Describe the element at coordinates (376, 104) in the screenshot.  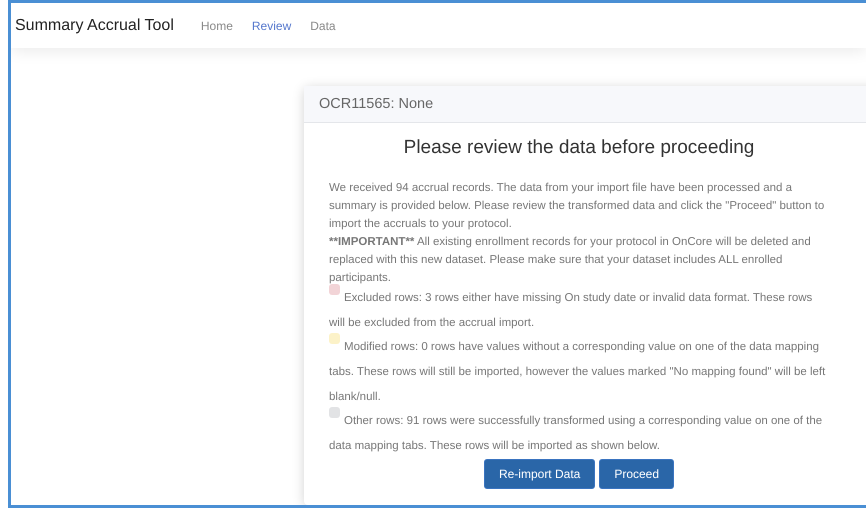
I see `card-title: OCR11565: None` at that location.